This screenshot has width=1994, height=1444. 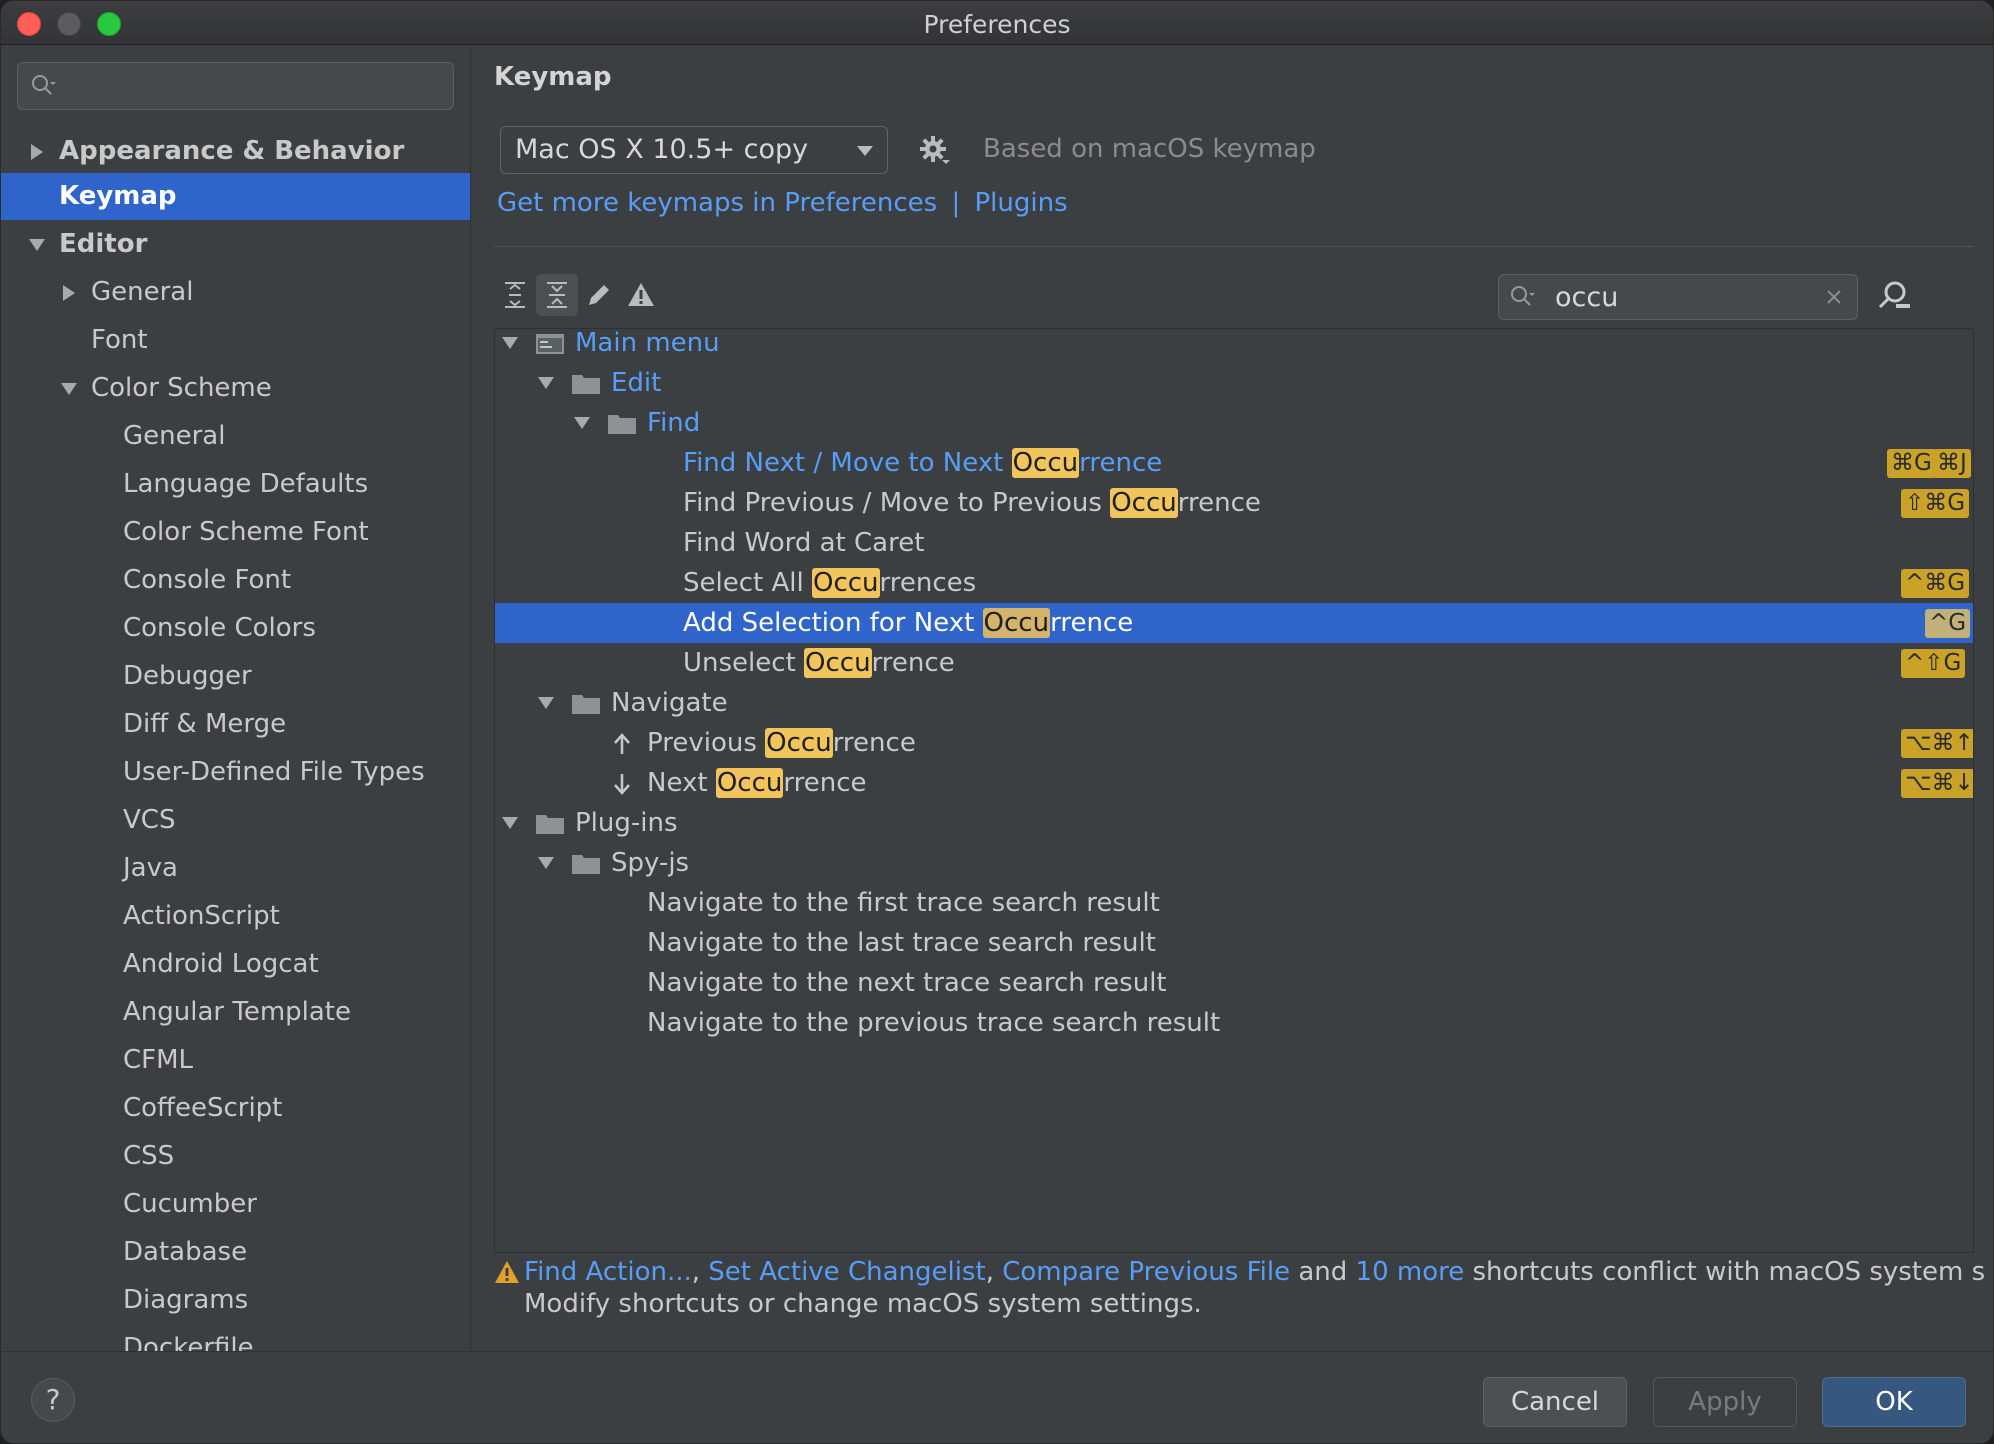 I want to click on sidebar-item-editor: Editor, so click(x=235, y=244).